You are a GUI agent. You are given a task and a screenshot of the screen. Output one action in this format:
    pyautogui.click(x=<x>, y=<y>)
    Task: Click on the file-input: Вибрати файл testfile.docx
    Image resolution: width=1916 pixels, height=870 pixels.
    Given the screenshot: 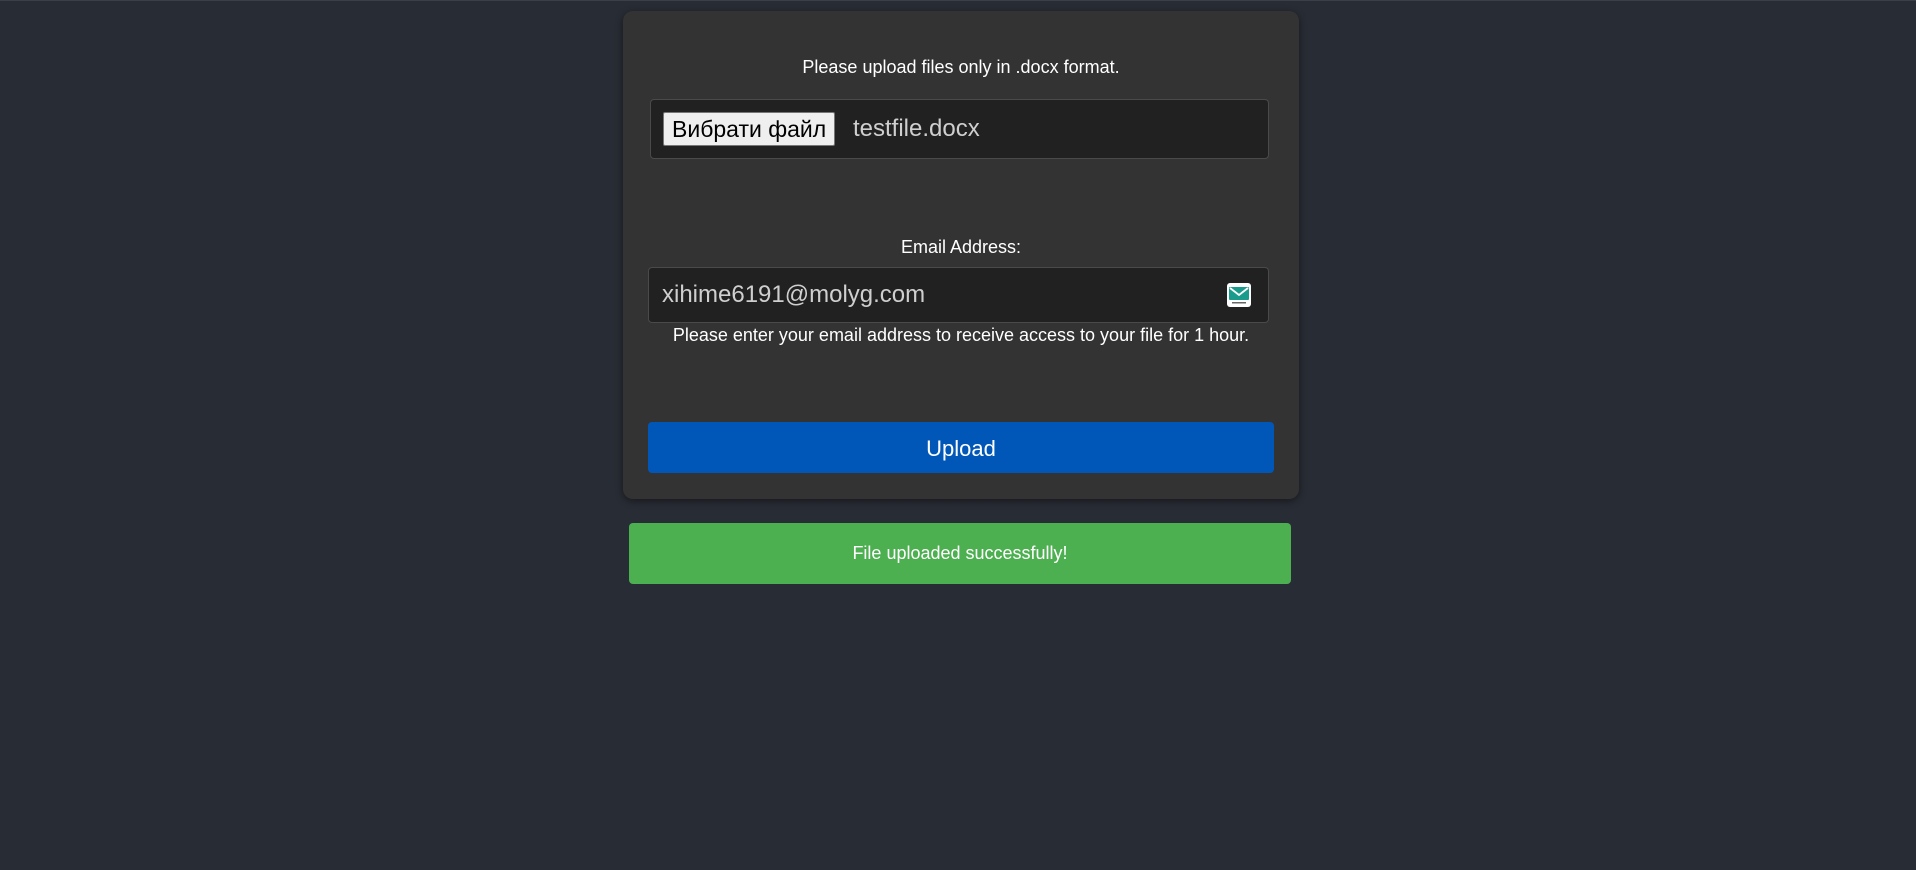 What is the action you would take?
    pyautogui.click(x=959, y=129)
    